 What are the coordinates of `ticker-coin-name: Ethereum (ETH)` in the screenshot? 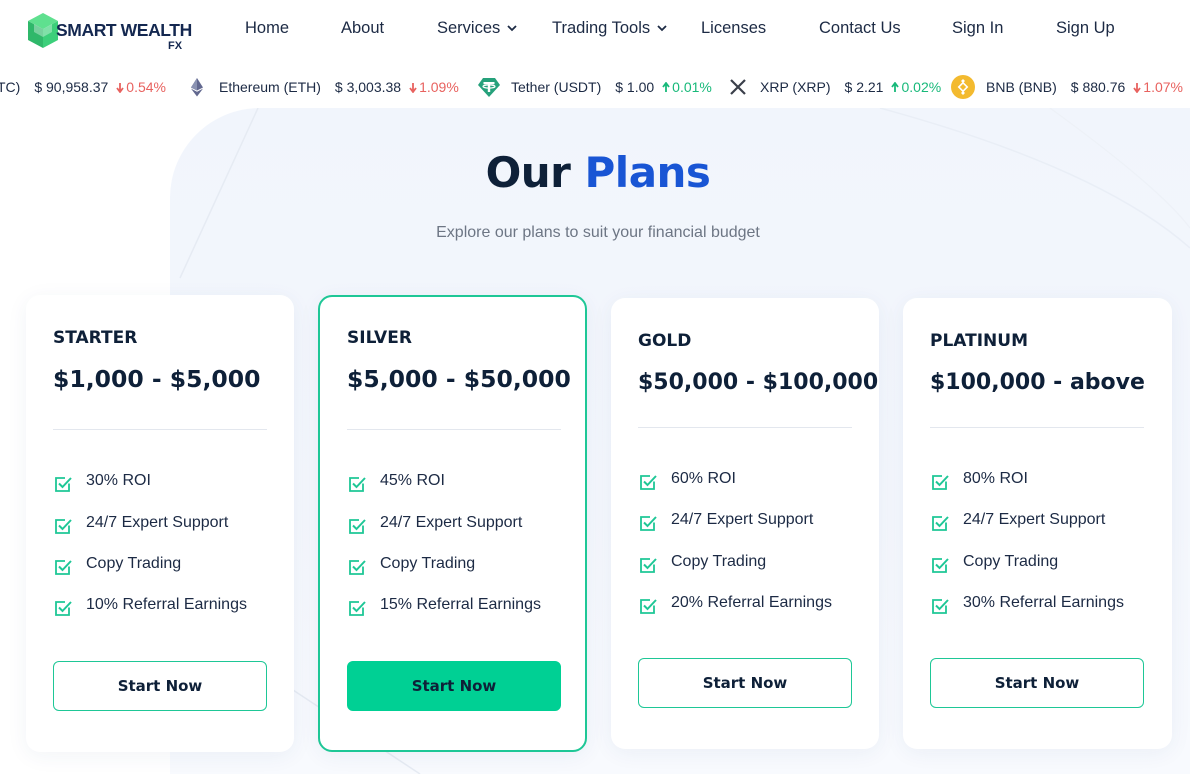 It's located at (270, 87).